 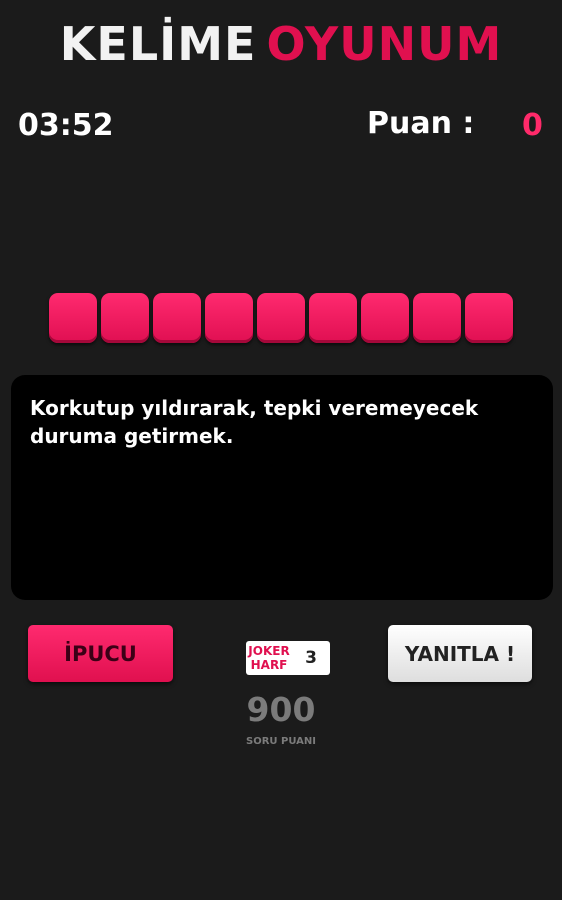 What do you see at coordinates (532, 125) in the screenshot?
I see `score-value: 0` at bounding box center [532, 125].